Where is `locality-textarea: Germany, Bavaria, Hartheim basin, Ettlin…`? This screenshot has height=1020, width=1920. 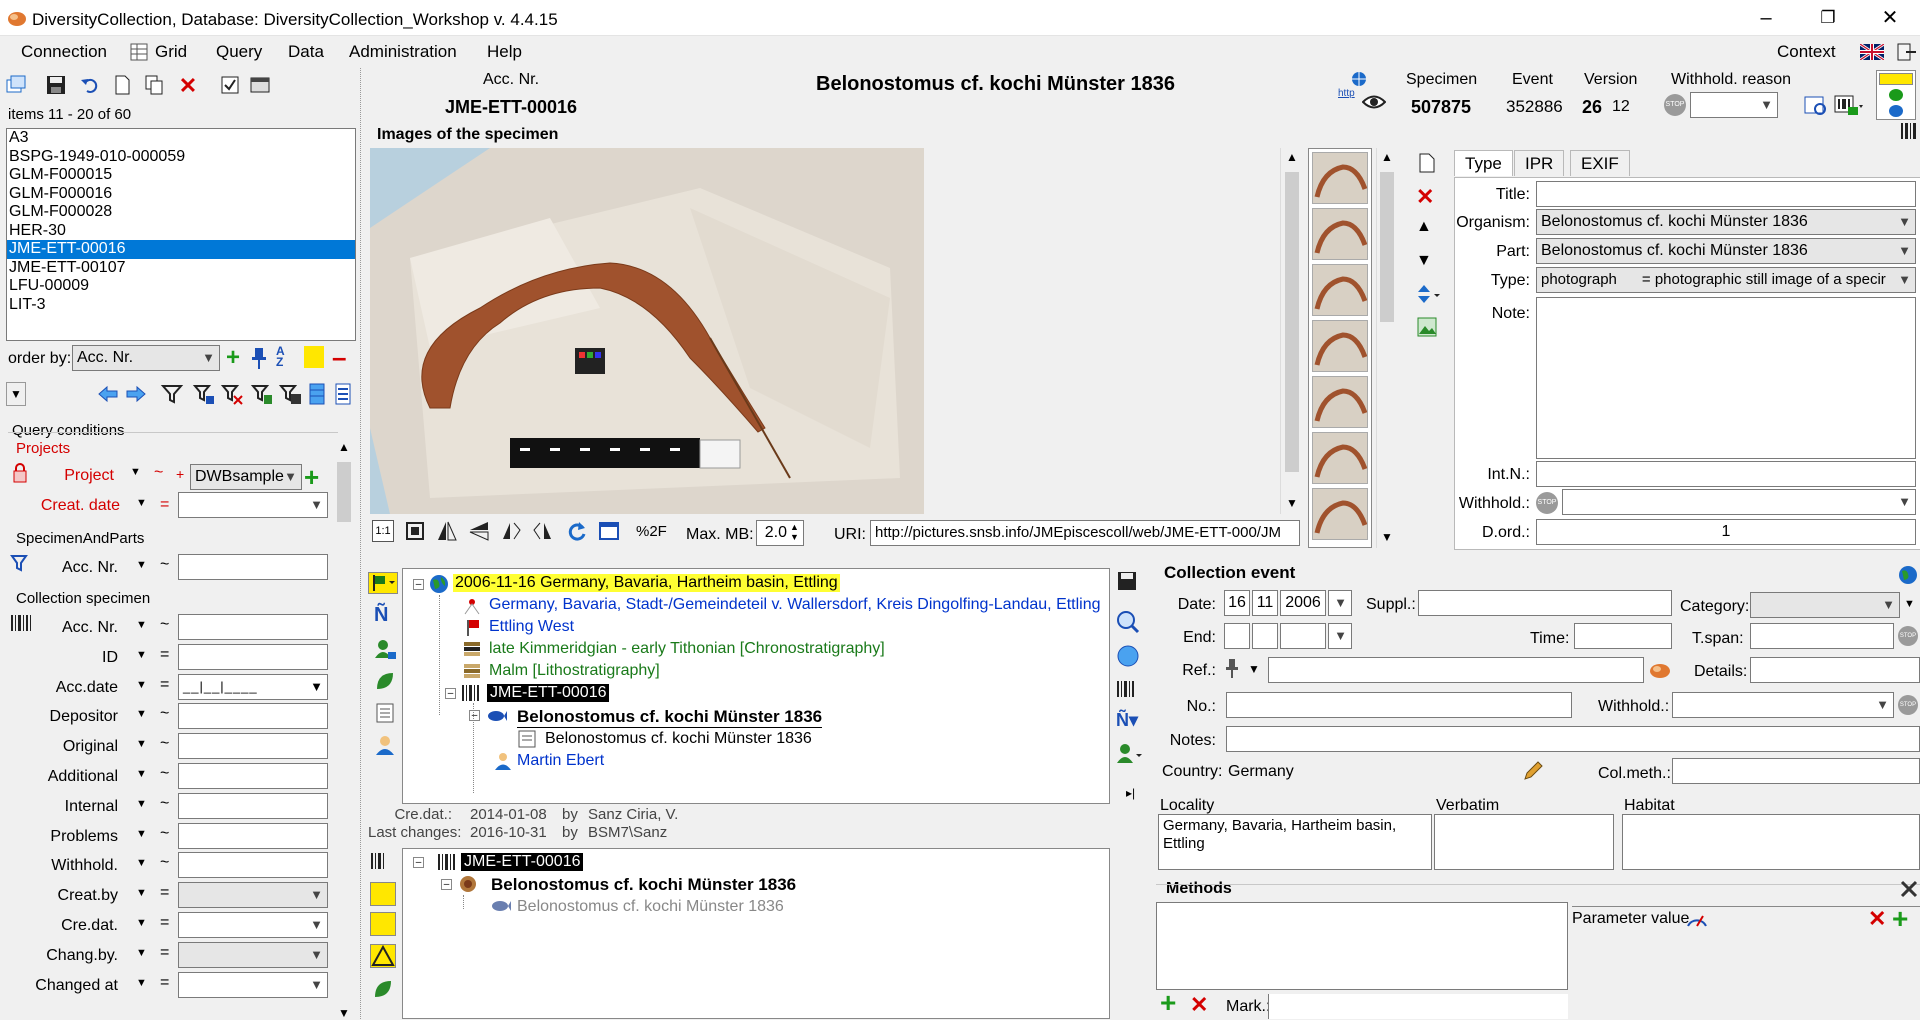 locality-textarea: Germany, Bavaria, Hartheim basin, Ettlin… is located at coordinates (1295, 842).